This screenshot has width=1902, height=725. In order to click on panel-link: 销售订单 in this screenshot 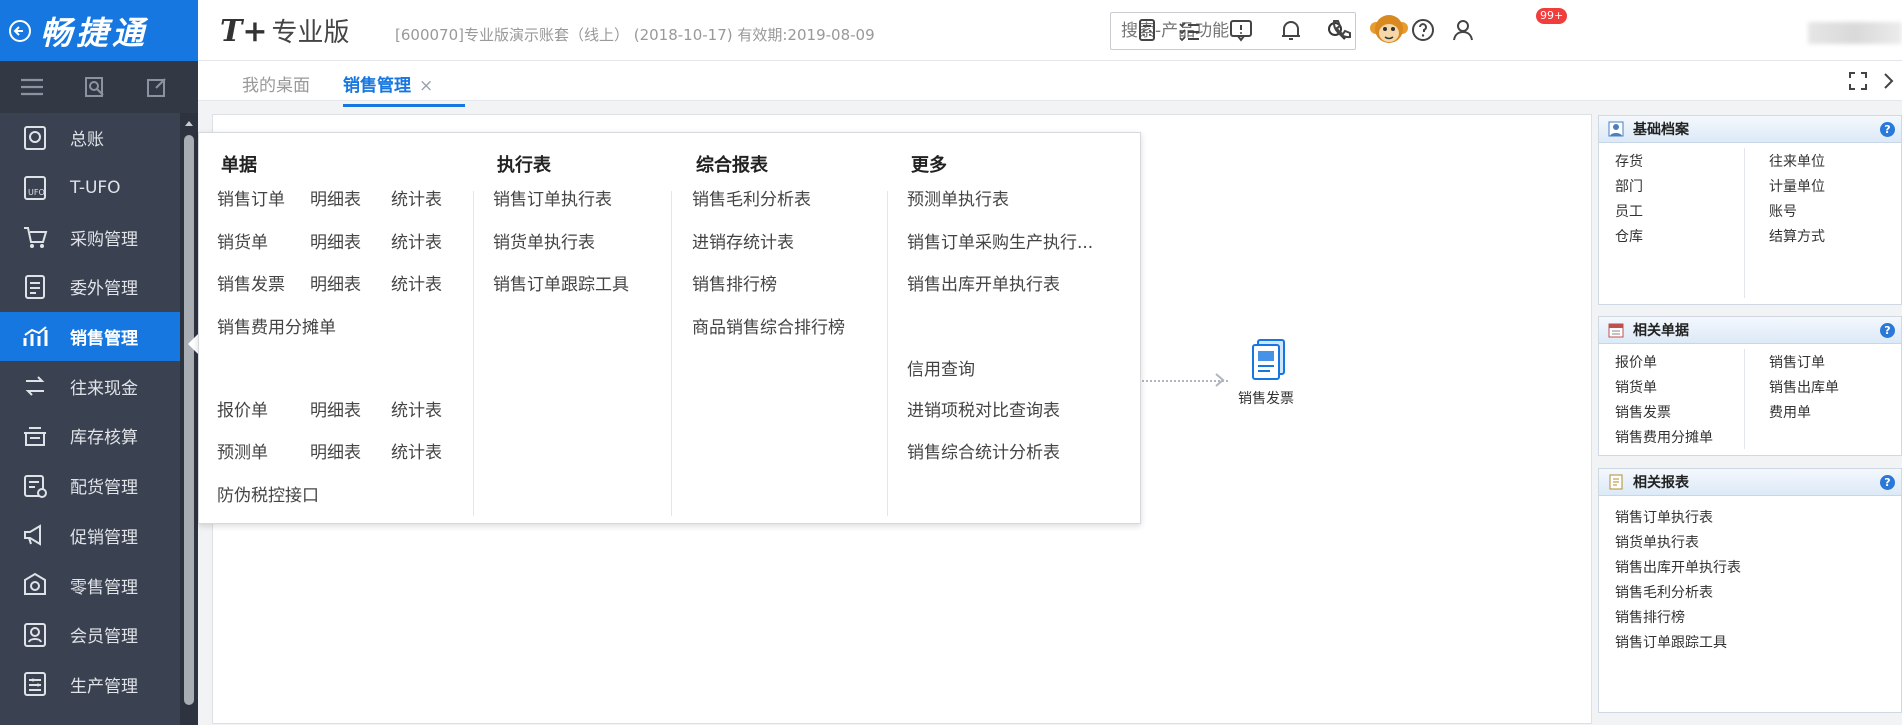, I will do `click(1797, 362)`.